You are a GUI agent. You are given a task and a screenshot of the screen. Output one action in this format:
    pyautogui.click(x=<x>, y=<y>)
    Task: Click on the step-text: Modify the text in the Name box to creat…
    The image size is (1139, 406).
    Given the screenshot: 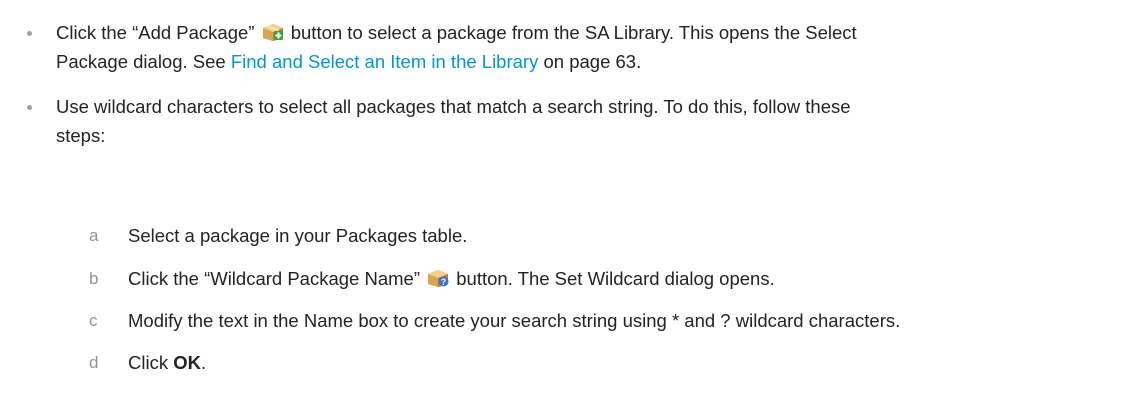 What is the action you would take?
    pyautogui.click(x=514, y=320)
    